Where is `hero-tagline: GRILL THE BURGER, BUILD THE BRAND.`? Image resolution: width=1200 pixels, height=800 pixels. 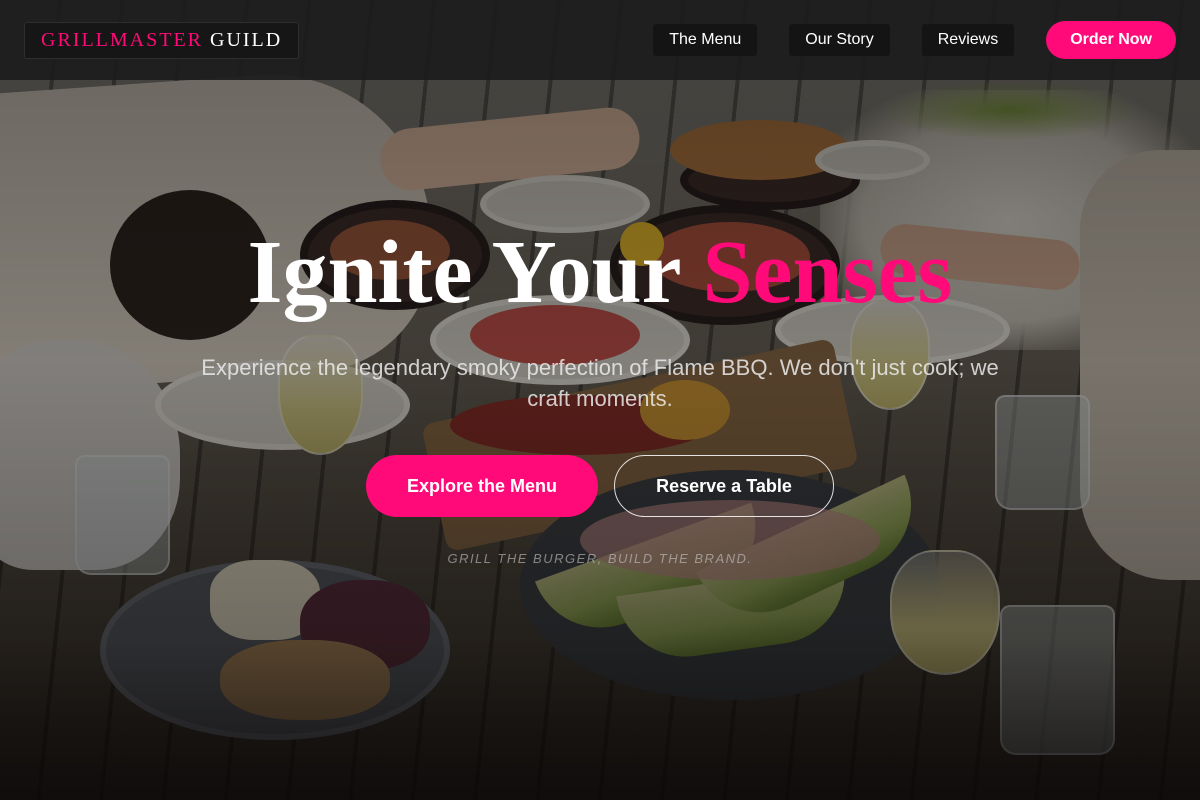 hero-tagline: GRILL THE BURGER, BUILD THE BRAND. is located at coordinates (600, 558).